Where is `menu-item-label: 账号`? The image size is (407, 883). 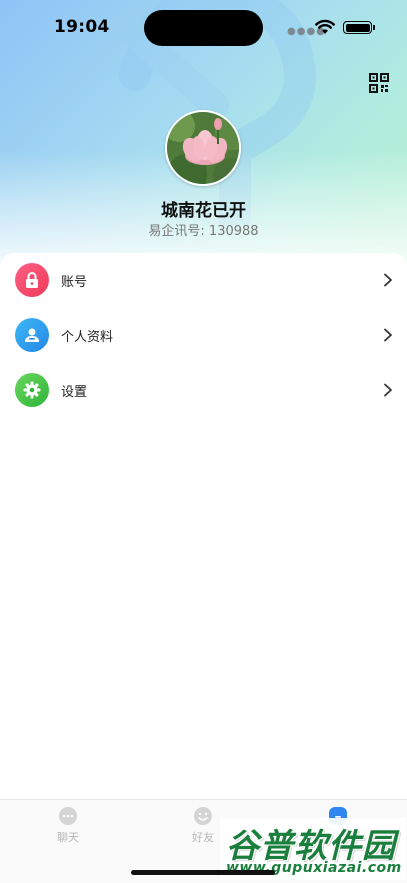
menu-item-label: 账号 is located at coordinates (74, 282).